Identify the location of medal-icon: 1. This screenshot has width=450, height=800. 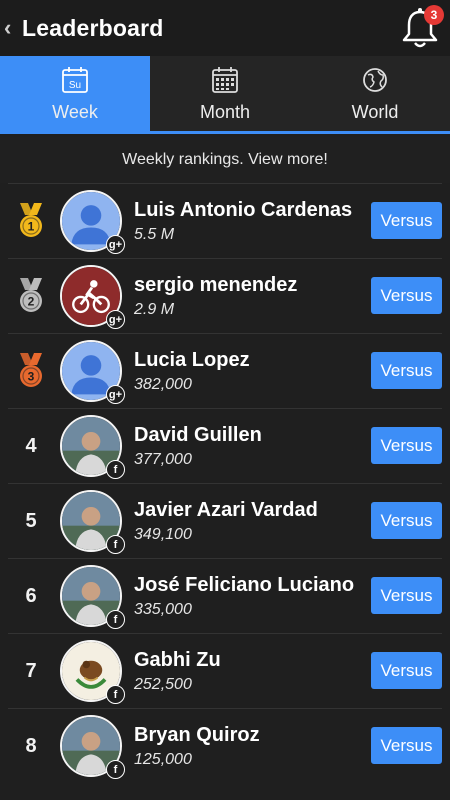
(31, 221).